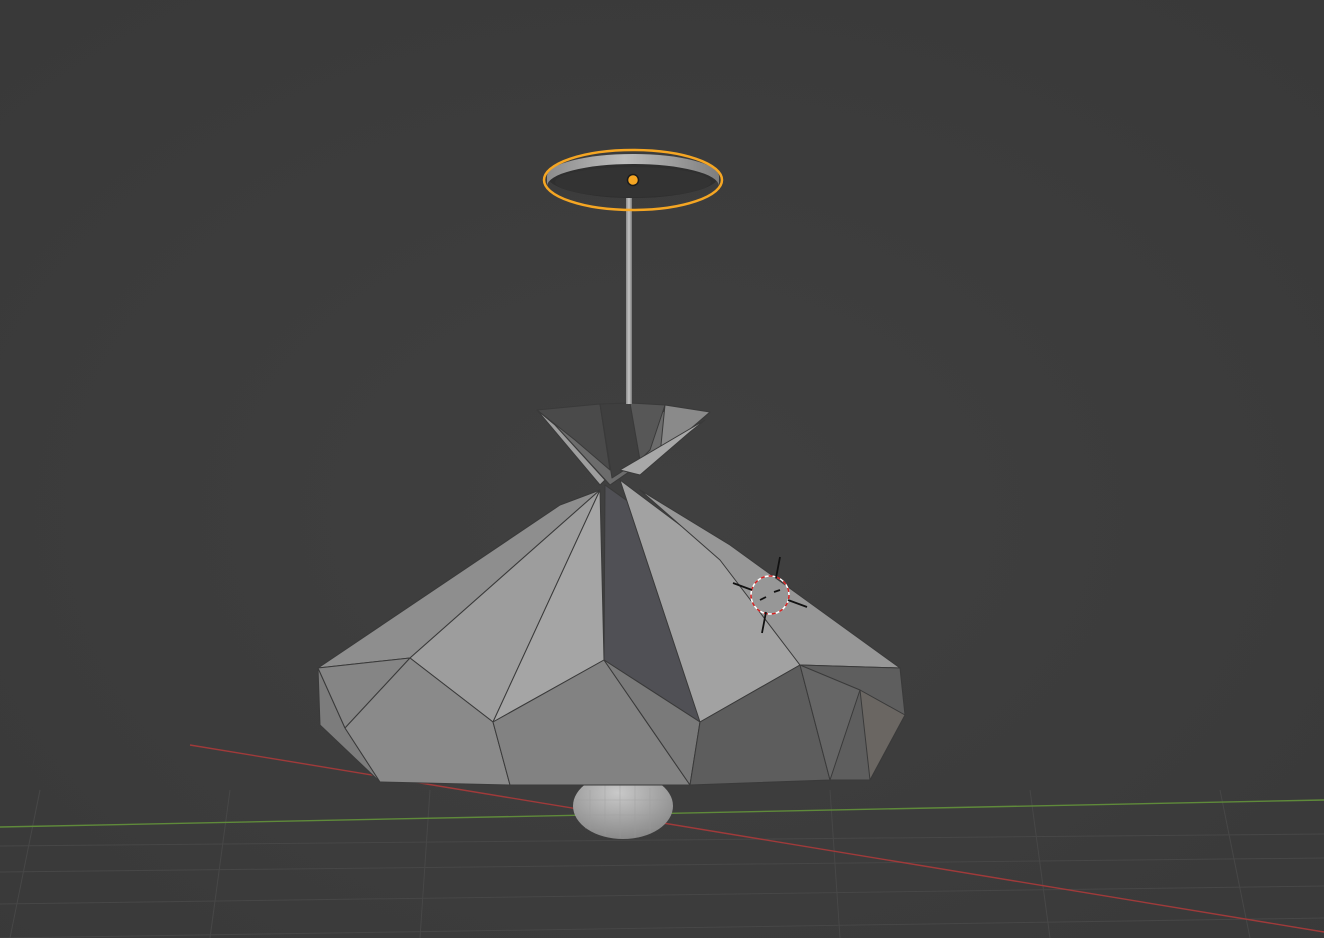 This screenshot has height=938, width=1324. Describe the element at coordinates (633, 180) in the screenshot. I see `object-origin-dot` at that location.